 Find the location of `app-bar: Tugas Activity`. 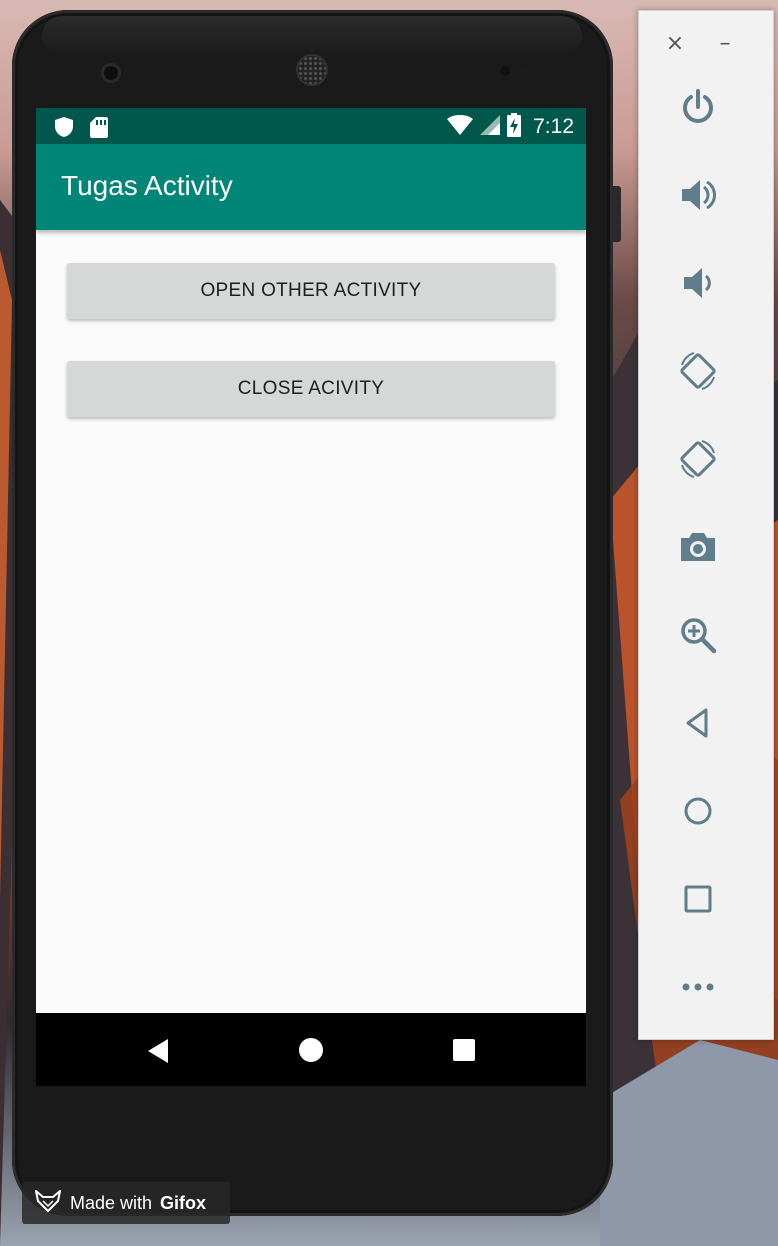

app-bar: Tugas Activity is located at coordinates (311, 187).